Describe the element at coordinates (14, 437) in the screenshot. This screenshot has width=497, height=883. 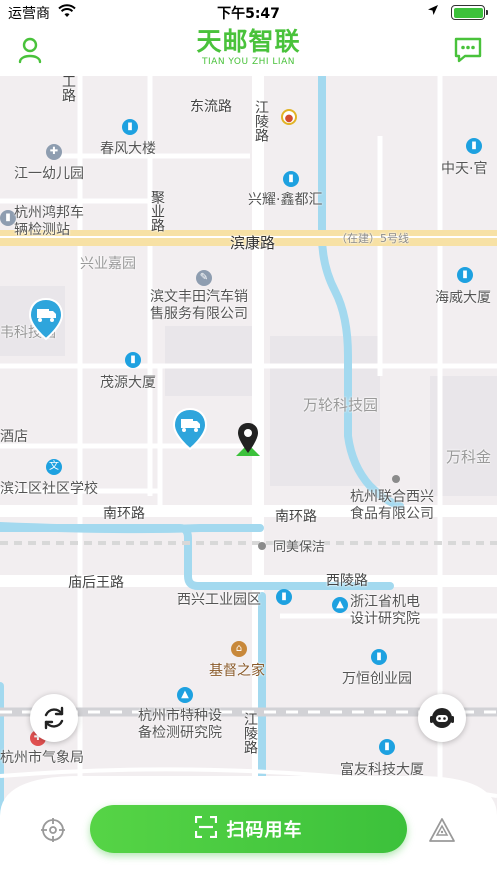
I see `poi-hotel: 酒店` at that location.